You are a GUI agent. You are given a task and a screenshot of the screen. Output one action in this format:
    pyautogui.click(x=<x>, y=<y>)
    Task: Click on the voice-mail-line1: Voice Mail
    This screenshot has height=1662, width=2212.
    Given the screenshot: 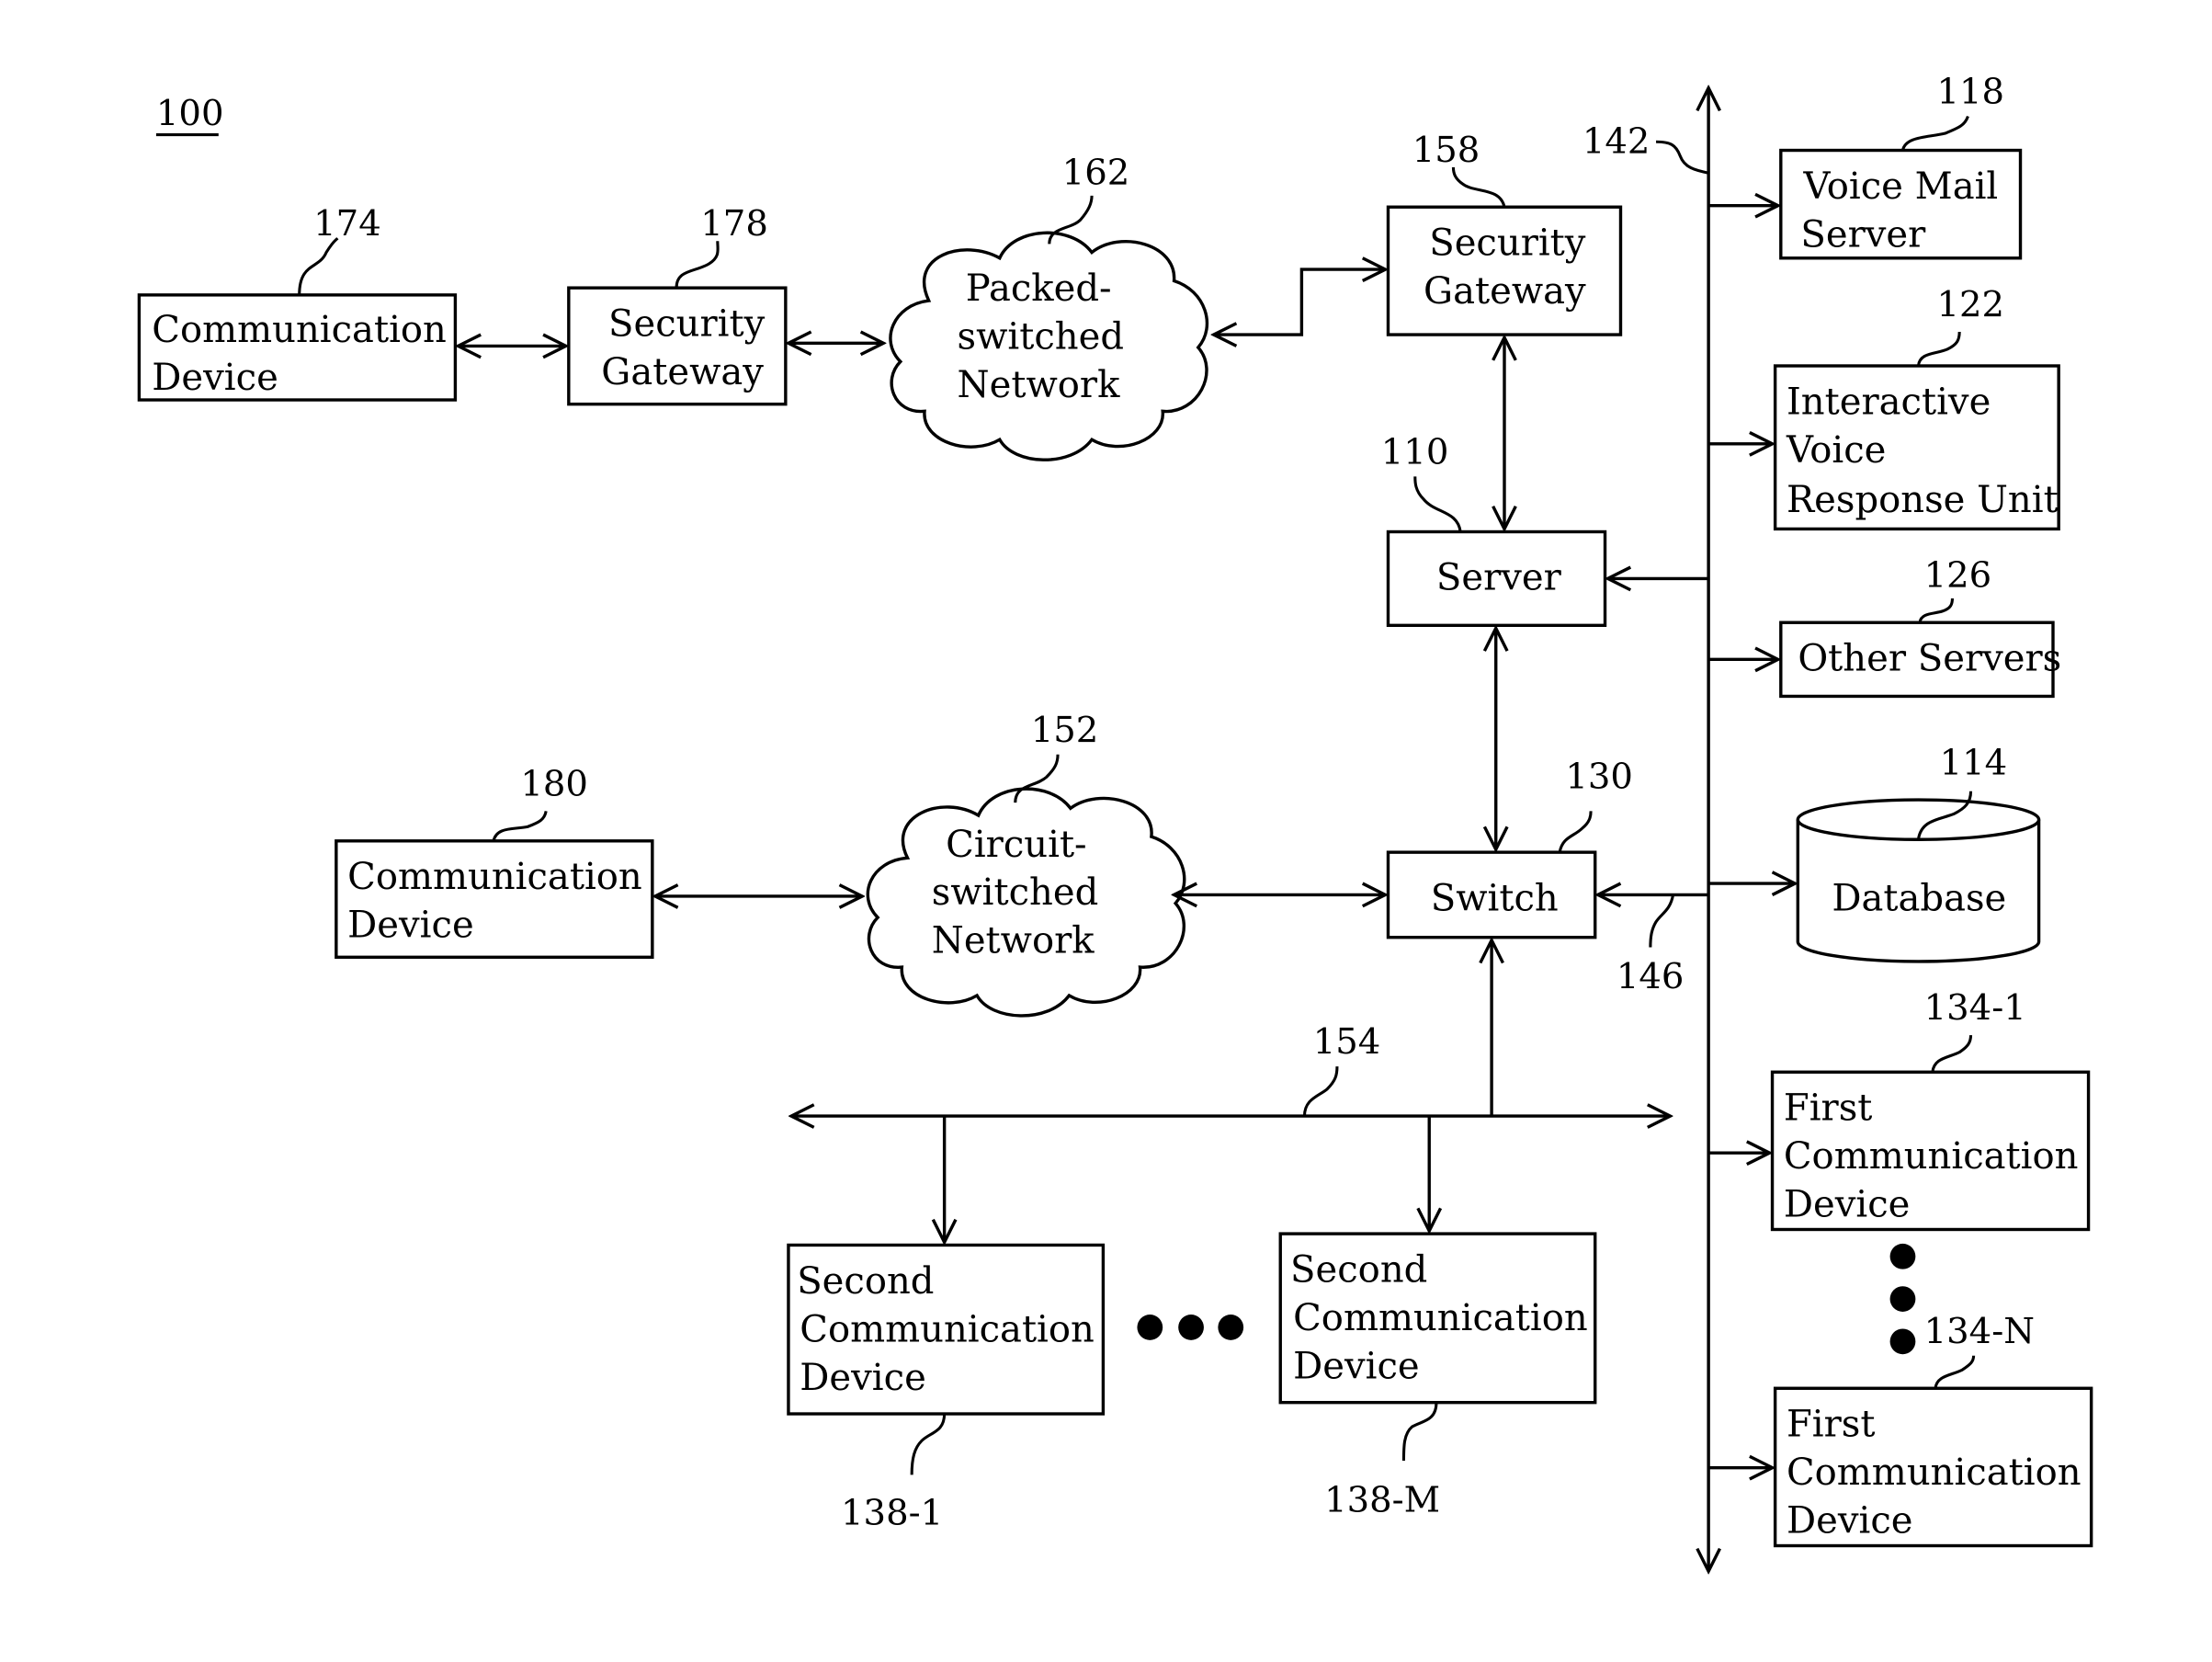 What is the action you would take?
    pyautogui.click(x=1900, y=186)
    